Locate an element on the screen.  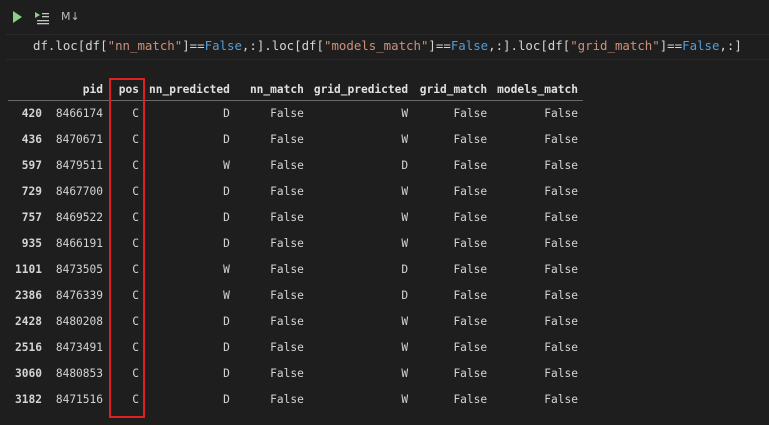
cell-pid: 8469522 is located at coordinates (79, 217).